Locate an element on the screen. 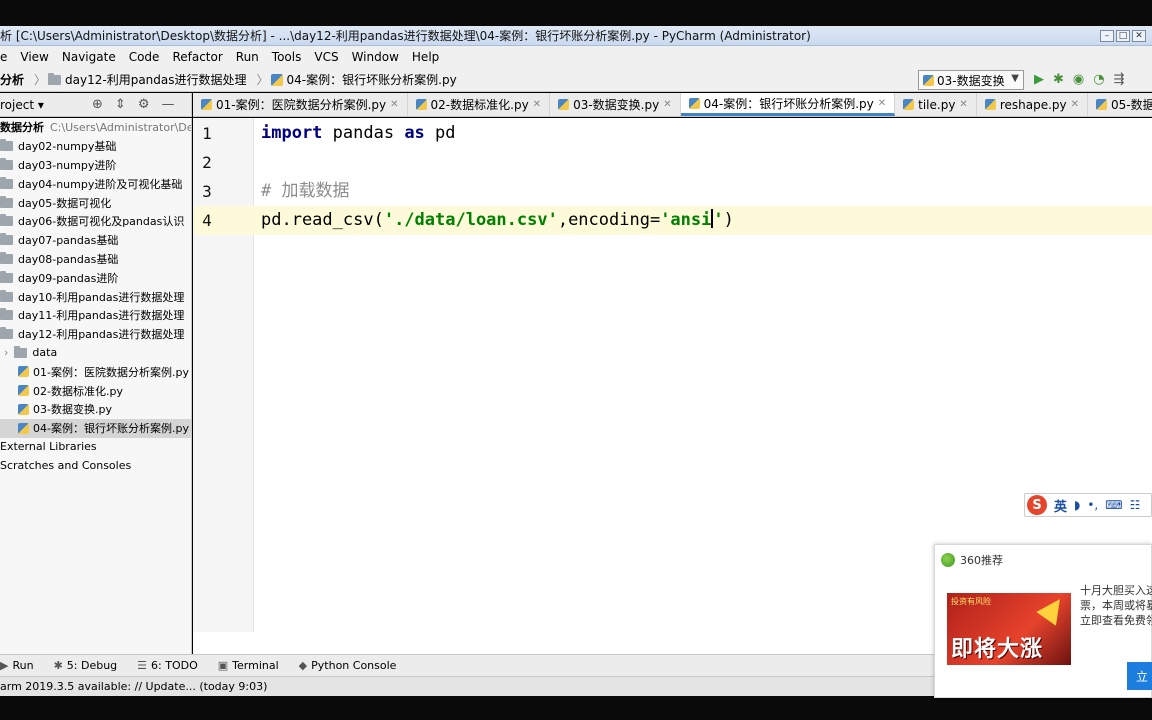  tree-item: day10-利用pandas进行数据处理 is located at coordinates (95, 296).